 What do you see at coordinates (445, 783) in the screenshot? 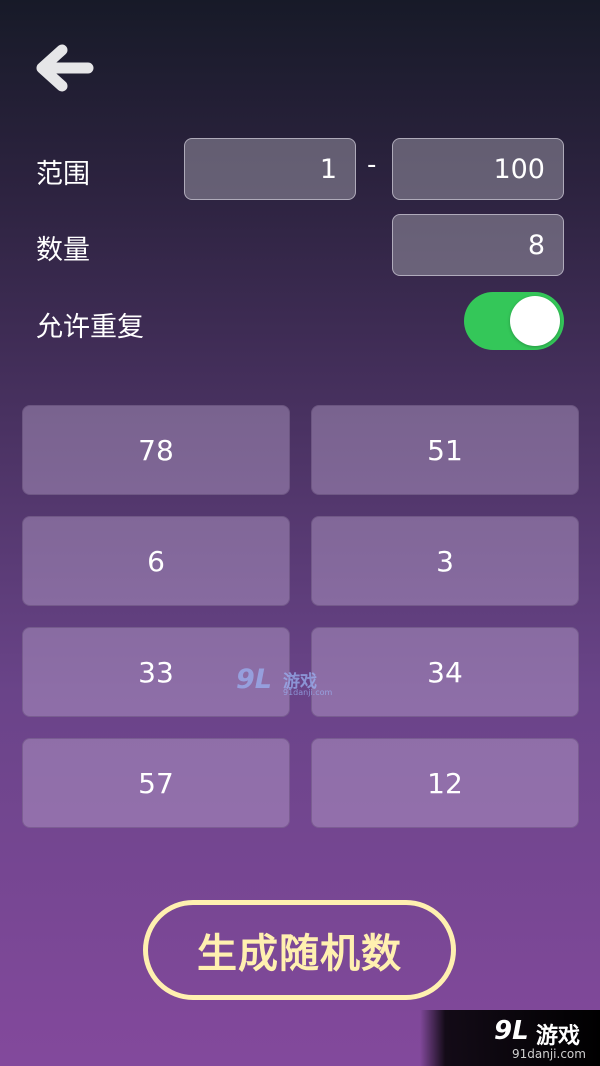
I see `result-cell: 12` at bounding box center [445, 783].